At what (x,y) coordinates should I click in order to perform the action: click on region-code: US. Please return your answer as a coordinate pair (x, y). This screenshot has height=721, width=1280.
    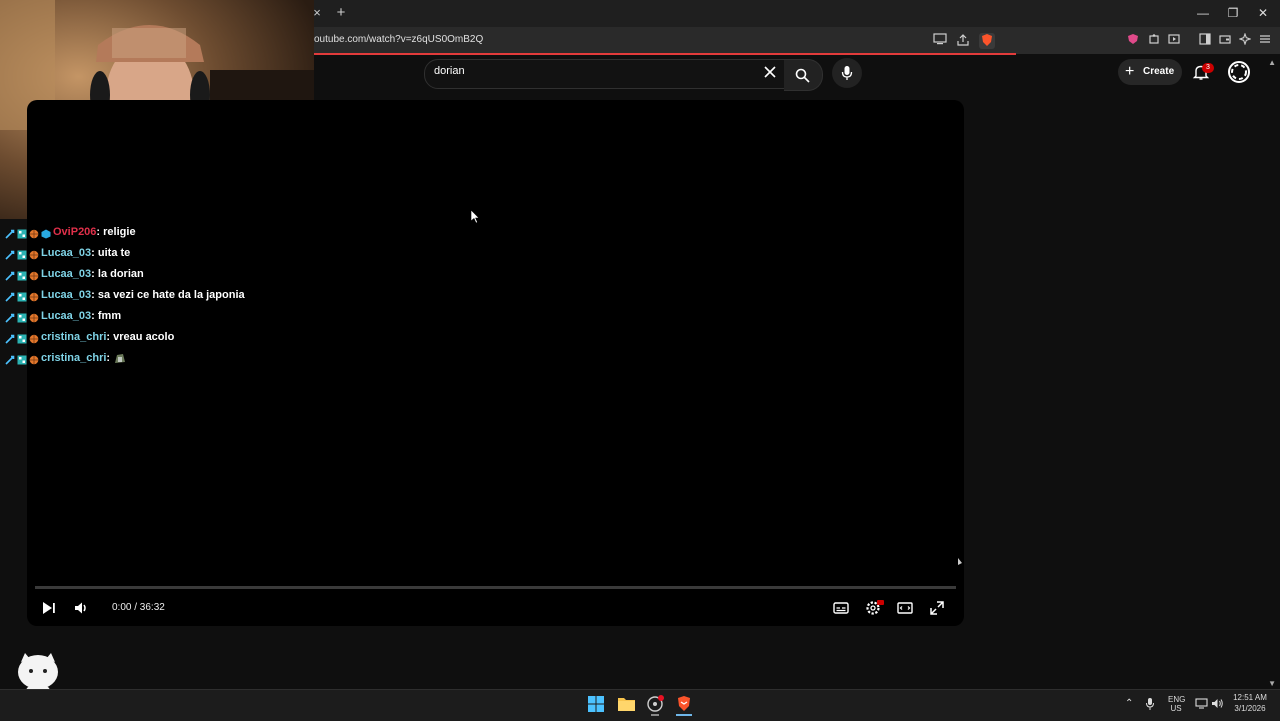
    Looking at the image, I should click on (1176, 708).